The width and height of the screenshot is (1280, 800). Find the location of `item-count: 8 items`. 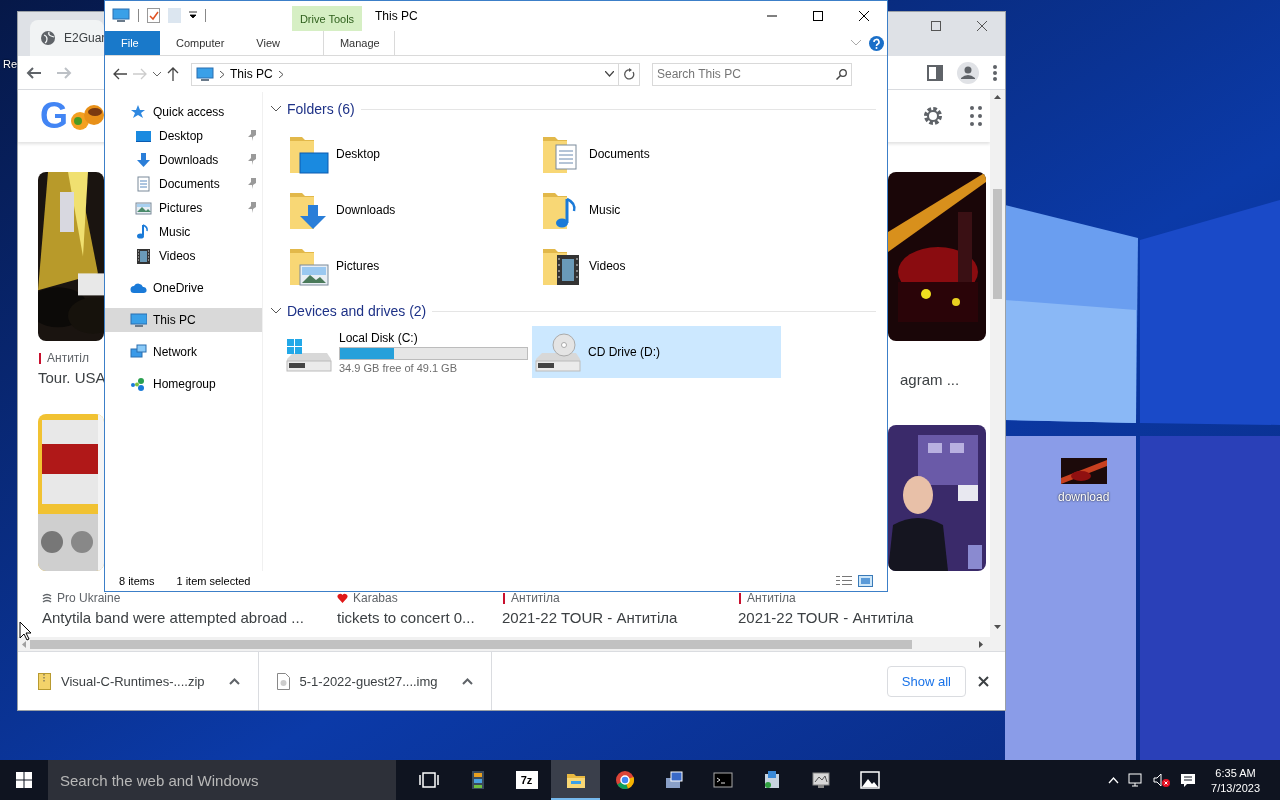

item-count: 8 items is located at coordinates (137, 581).